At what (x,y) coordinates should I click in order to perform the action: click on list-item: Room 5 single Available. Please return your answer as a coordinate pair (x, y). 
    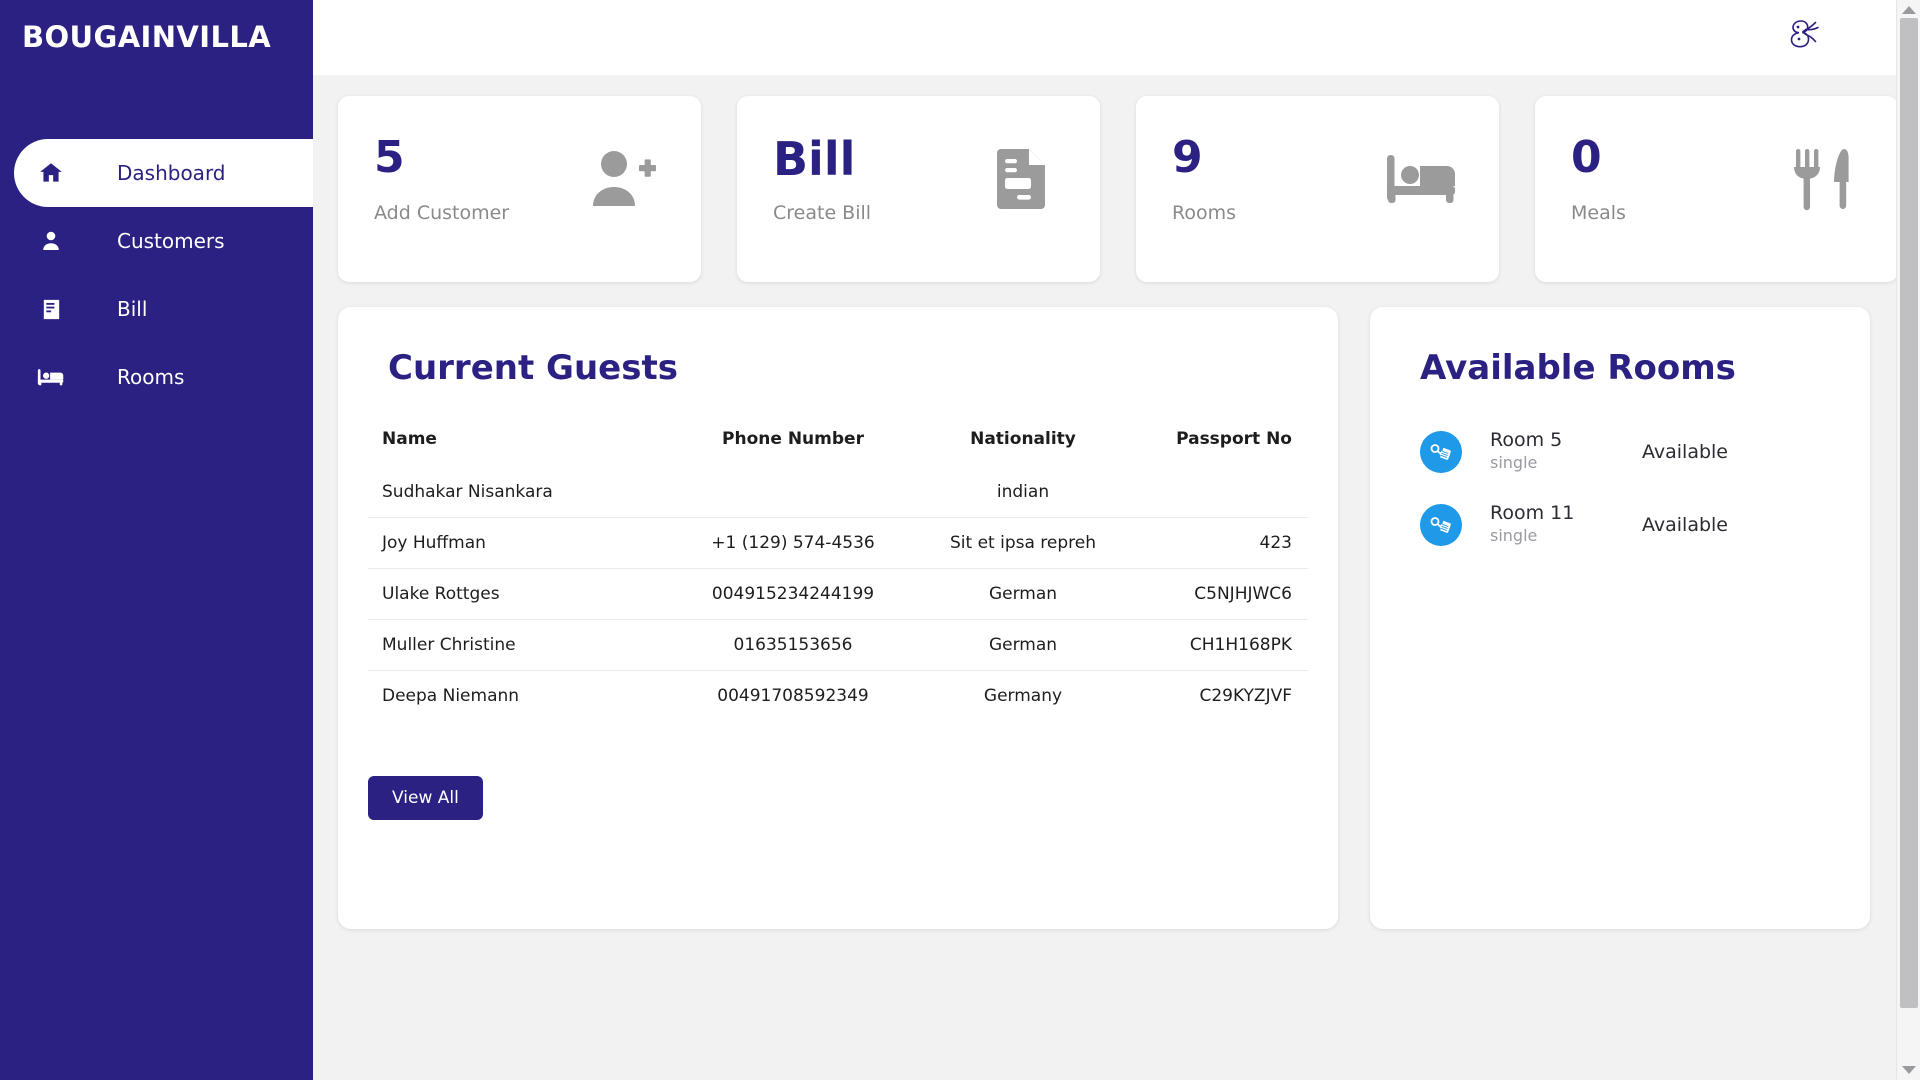
    Looking at the image, I should click on (1620, 451).